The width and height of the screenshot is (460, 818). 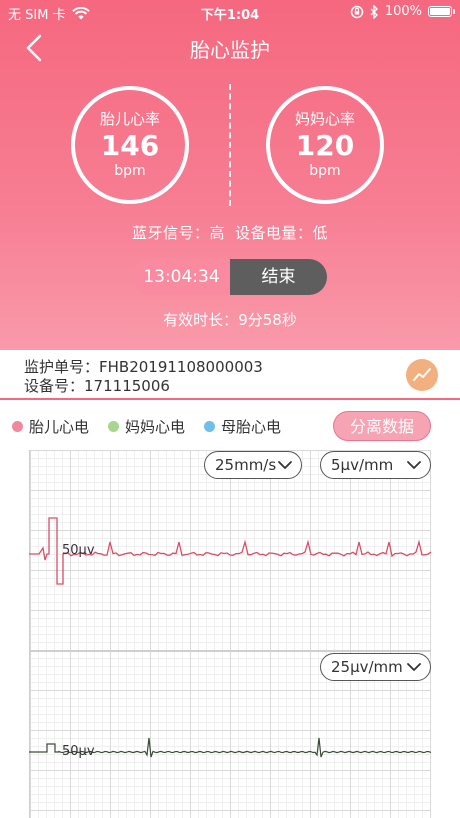 I want to click on speed-select: 25mm/s, so click(x=253, y=465).